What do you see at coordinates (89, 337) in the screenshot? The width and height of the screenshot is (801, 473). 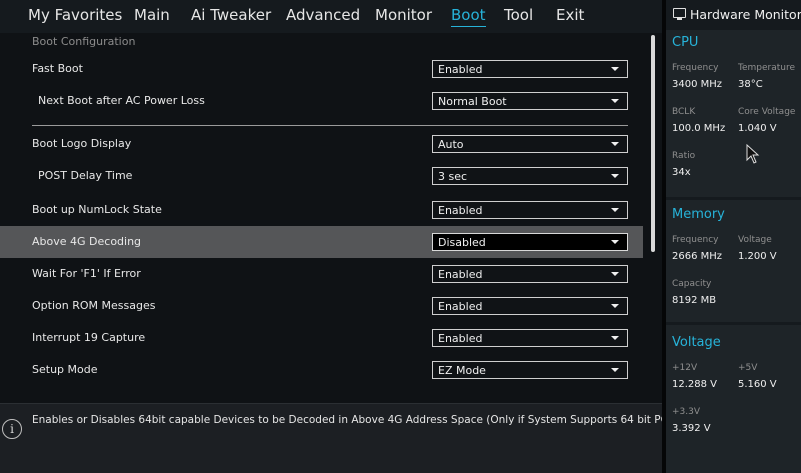 I see `setting-label: Interrupt 19 Capture` at bounding box center [89, 337].